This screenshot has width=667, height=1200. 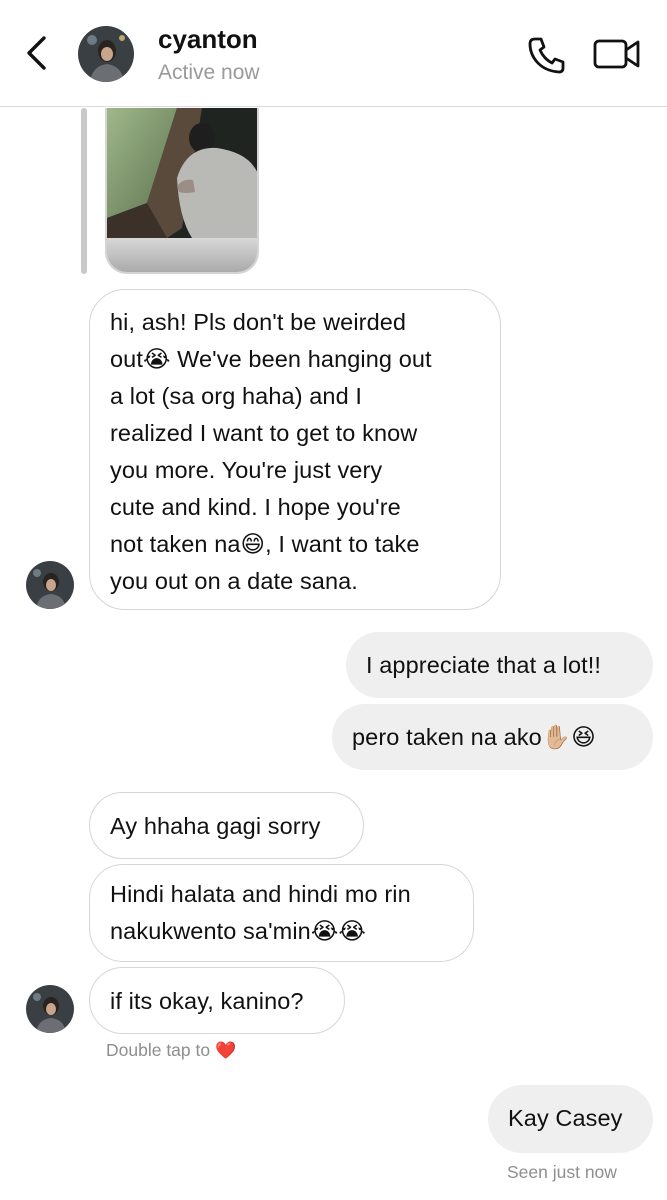 I want to click on message-bubble-outgoing: Kay Casey, so click(x=570, y=1119).